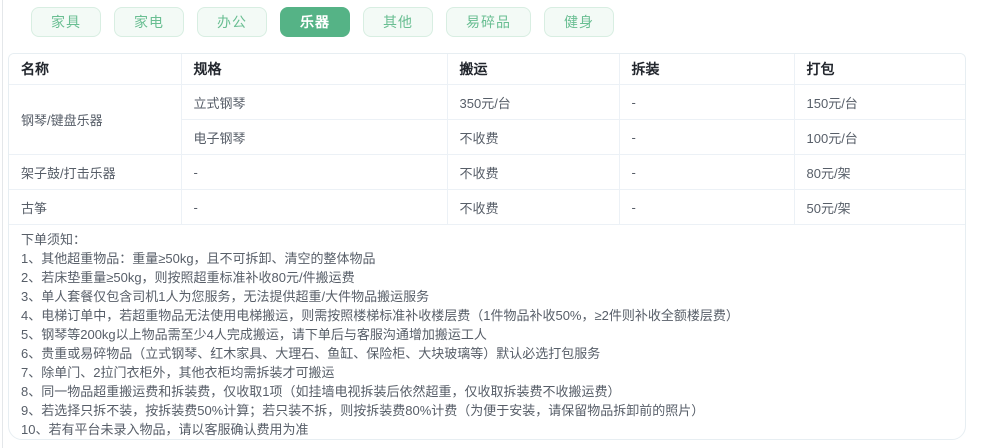  Describe the element at coordinates (879, 102) in the screenshot. I see `cell-pack: 150元/台` at that location.